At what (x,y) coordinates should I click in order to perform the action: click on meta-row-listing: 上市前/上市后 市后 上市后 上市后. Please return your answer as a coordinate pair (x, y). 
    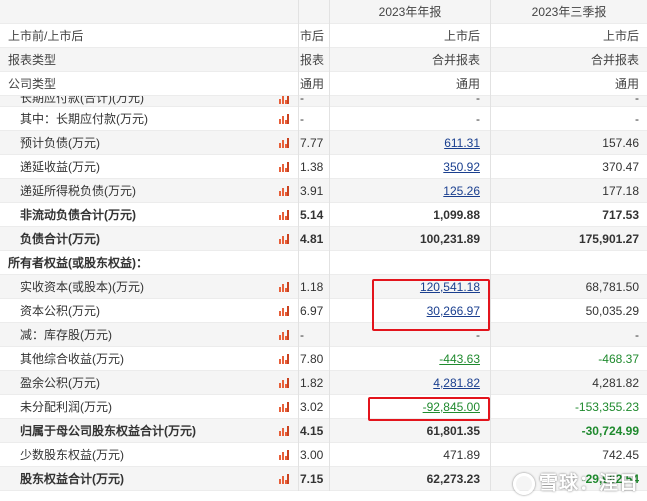
    Looking at the image, I should click on (323, 36).